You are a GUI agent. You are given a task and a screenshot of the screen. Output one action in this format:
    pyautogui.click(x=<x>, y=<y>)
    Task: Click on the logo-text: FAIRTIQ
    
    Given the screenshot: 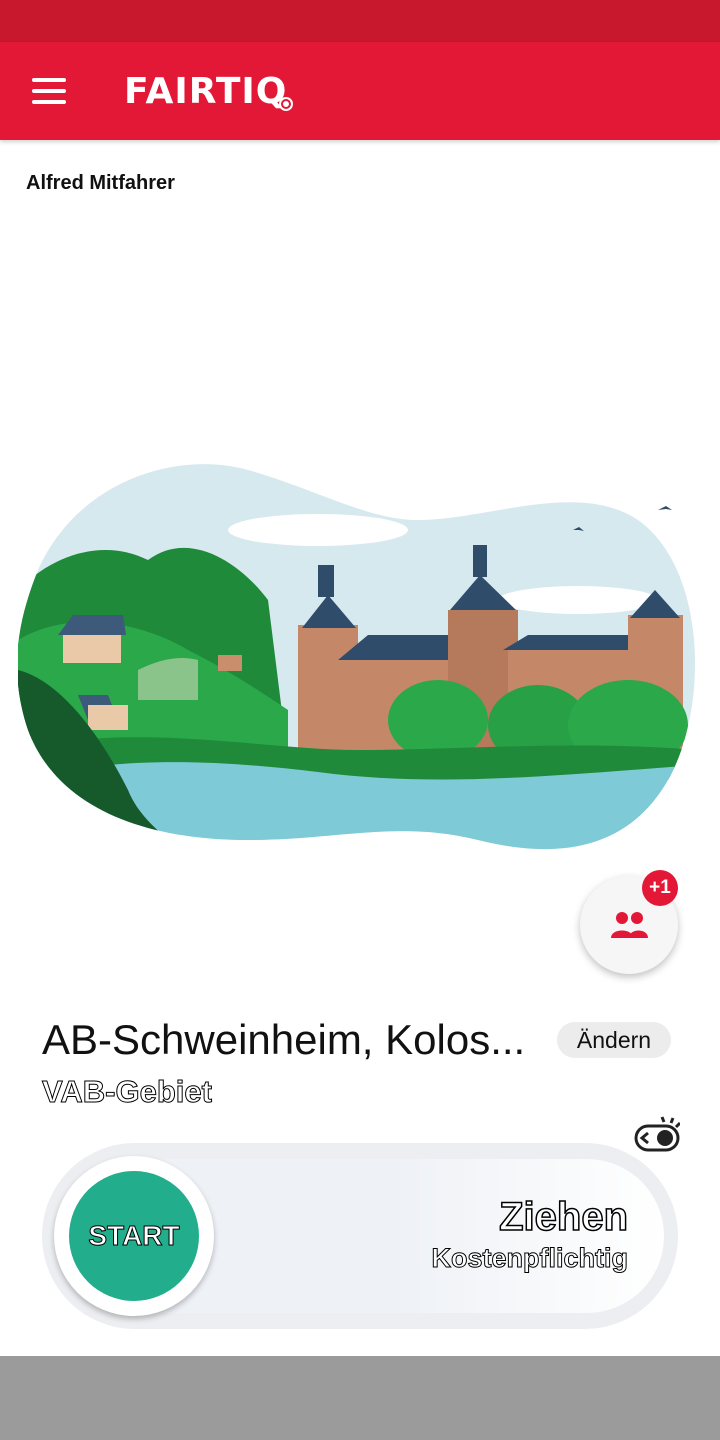 What is the action you would take?
    pyautogui.click(x=206, y=91)
    